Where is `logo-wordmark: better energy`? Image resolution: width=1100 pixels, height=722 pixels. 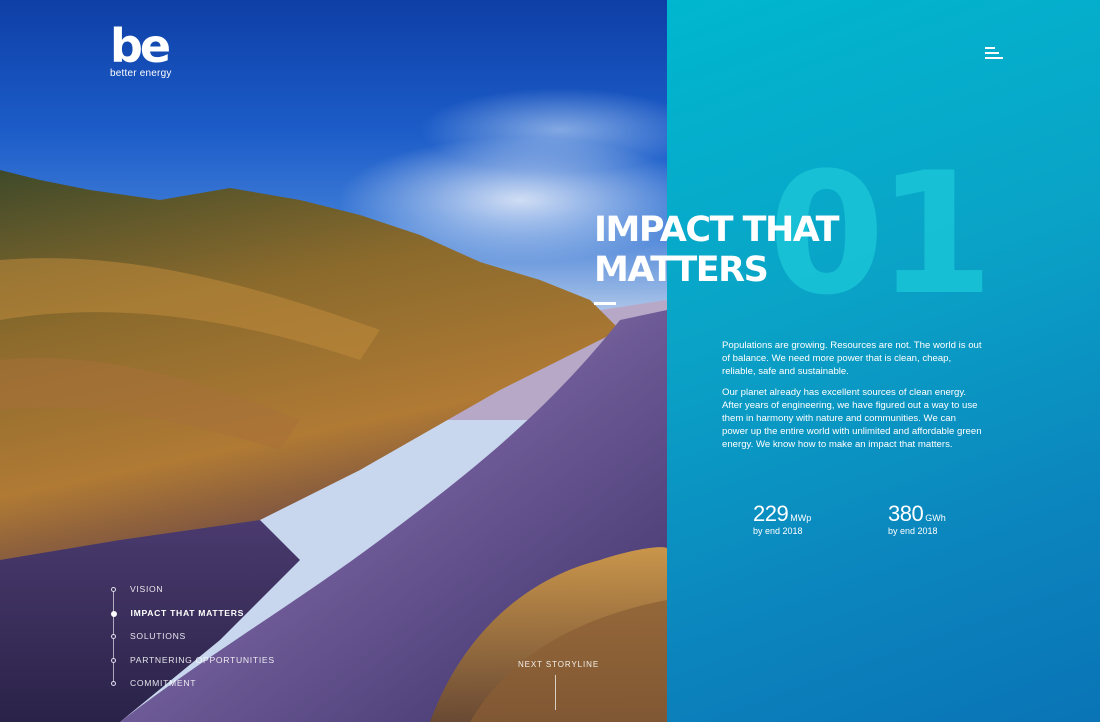
logo-wordmark: better energy is located at coordinates (141, 73).